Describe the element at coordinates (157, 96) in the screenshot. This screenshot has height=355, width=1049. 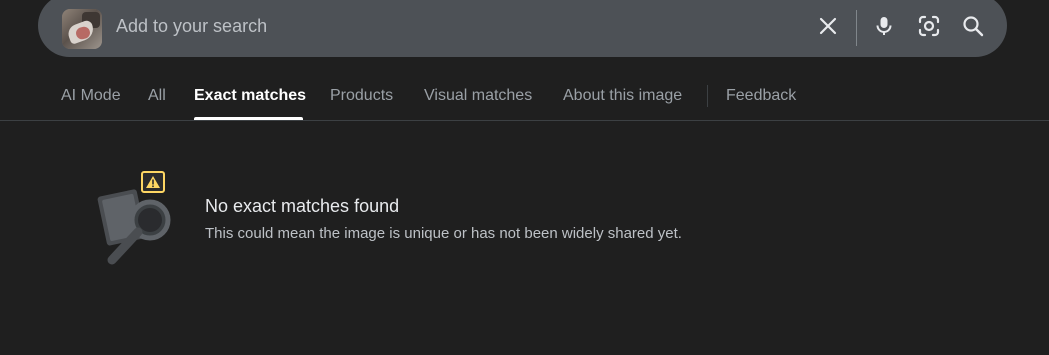
I see `tab-all: All` at that location.